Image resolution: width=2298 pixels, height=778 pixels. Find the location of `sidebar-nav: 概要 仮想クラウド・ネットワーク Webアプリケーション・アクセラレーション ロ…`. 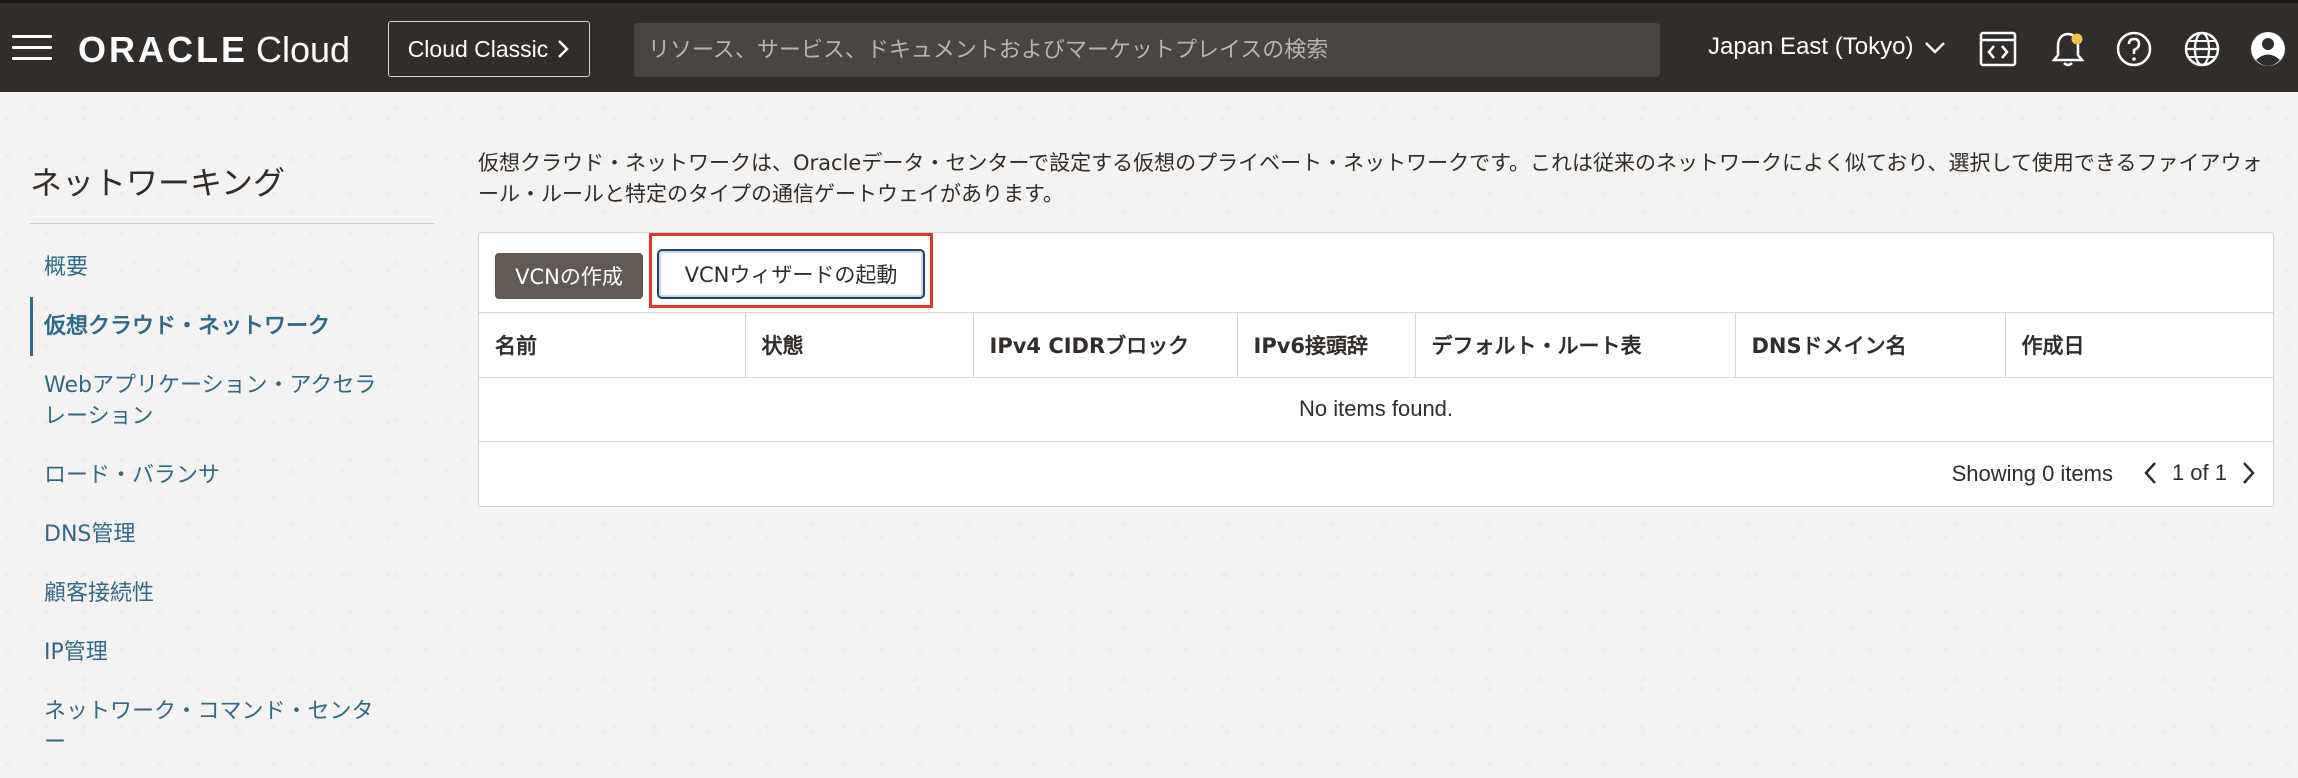

sidebar-nav: 概要 仮想クラウド・ネットワーク Webアプリケーション・アクセラレーション ロ… is located at coordinates (232, 505).